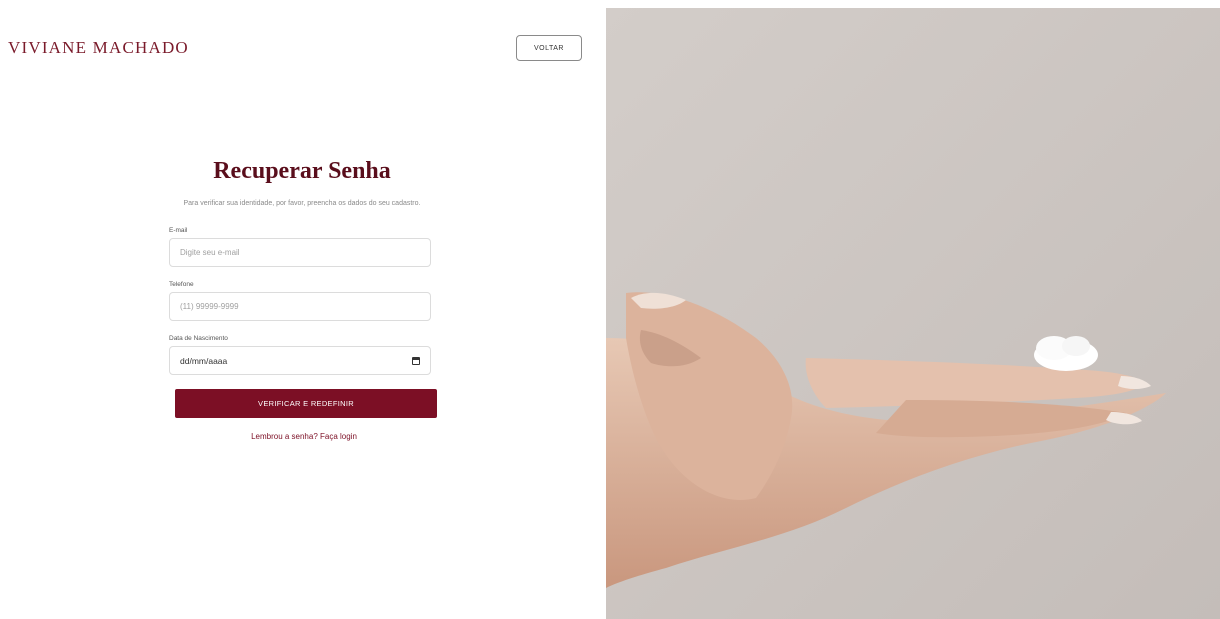  I want to click on phone-label: Telefone, so click(181, 284).